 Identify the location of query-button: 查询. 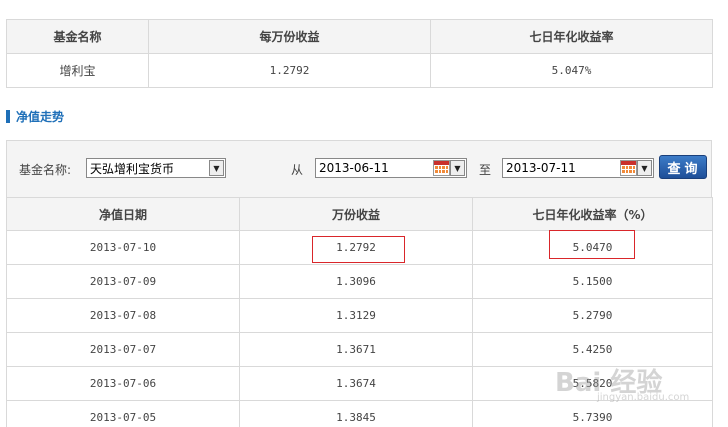
(683, 167).